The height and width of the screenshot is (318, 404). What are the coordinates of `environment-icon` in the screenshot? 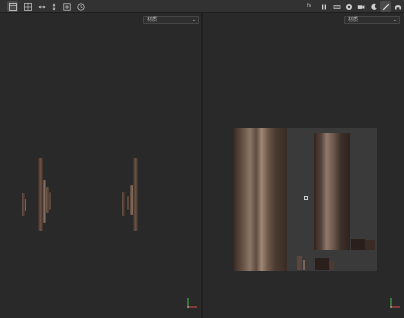 It's located at (348, 6).